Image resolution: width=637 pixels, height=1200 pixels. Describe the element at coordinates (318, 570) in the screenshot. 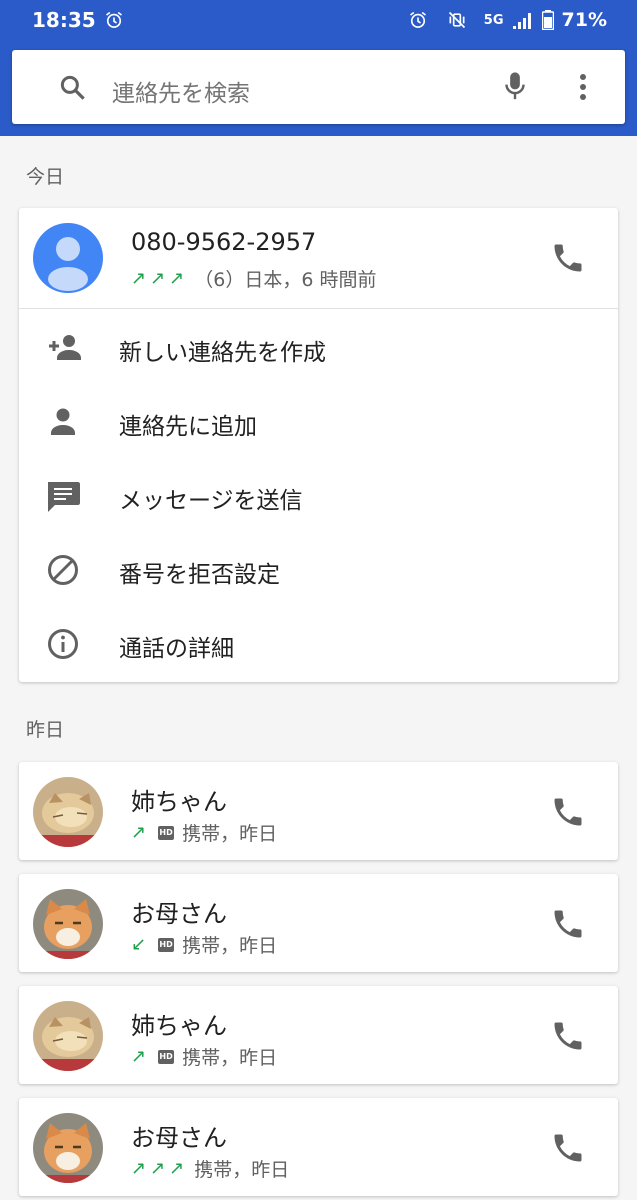

I see `action-block-number: 番号を拒否設定` at that location.